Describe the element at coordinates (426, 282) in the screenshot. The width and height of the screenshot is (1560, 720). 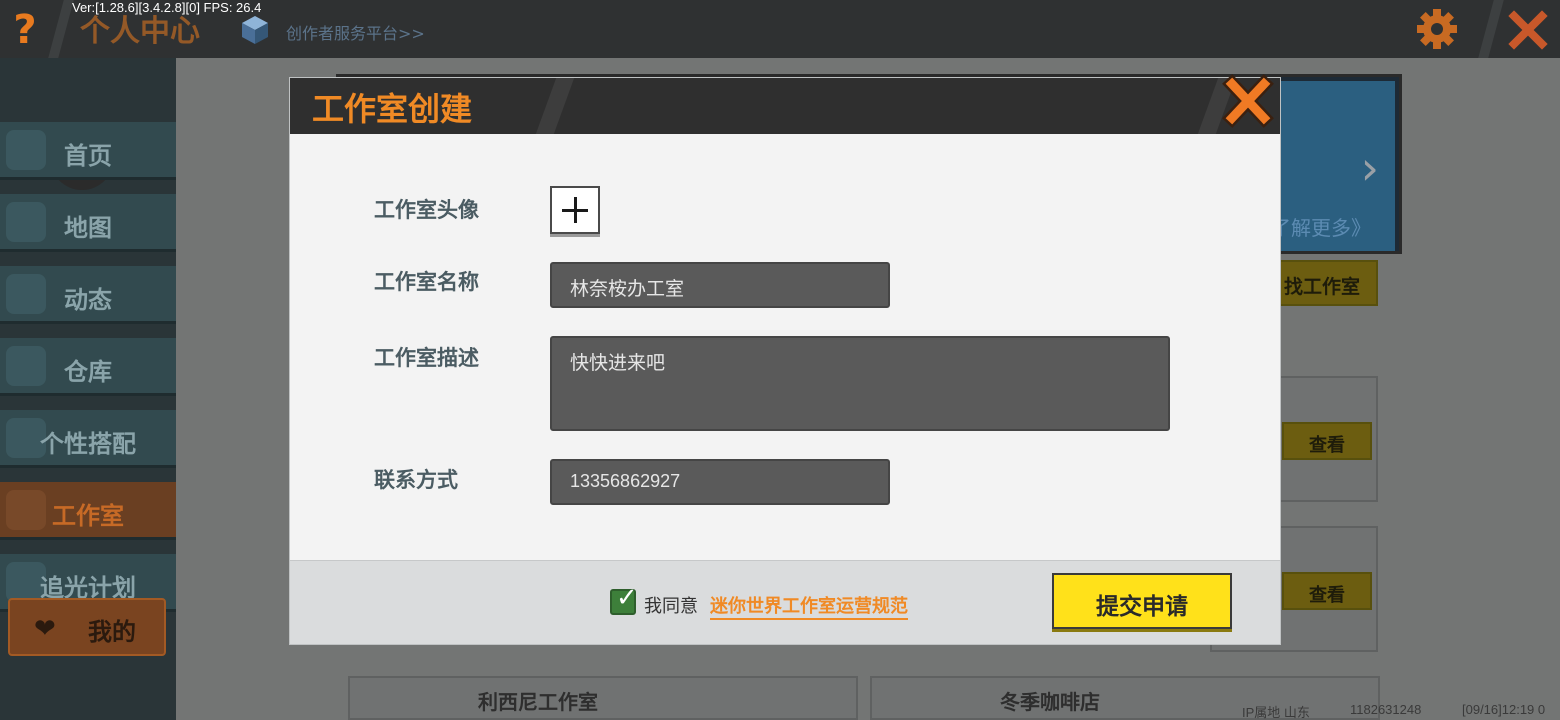
I see `name-label: 工作室名称` at that location.